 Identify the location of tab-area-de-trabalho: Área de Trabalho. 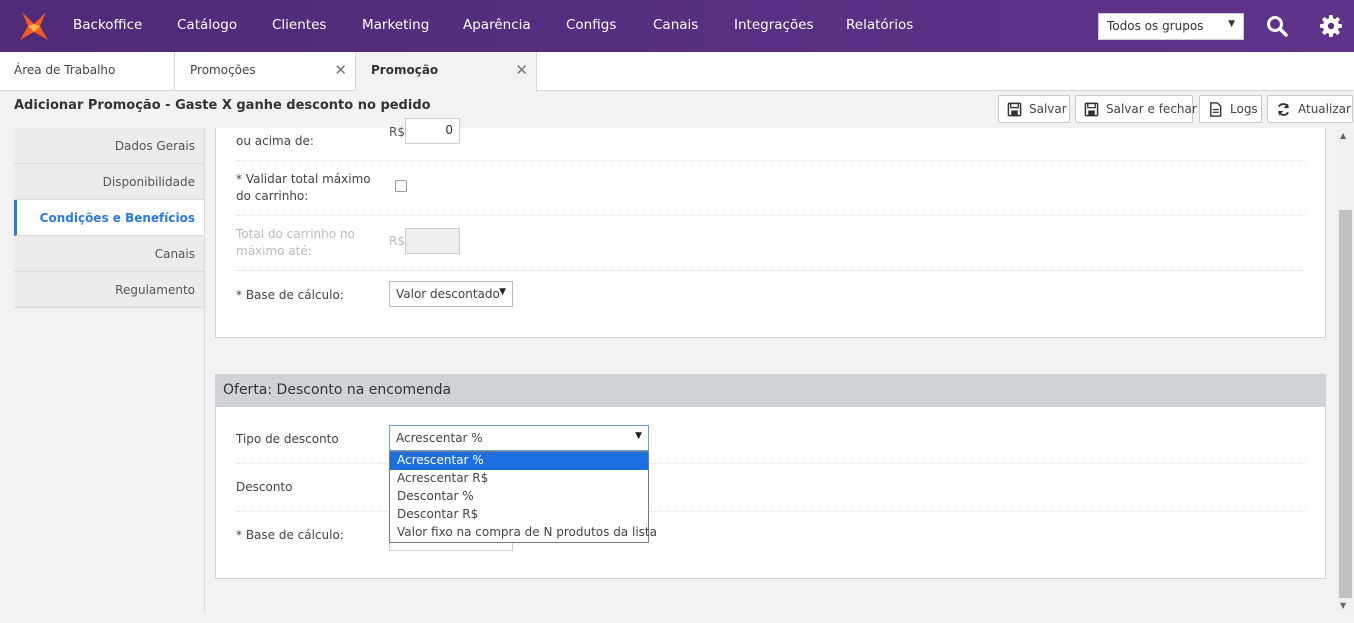
(87, 71).